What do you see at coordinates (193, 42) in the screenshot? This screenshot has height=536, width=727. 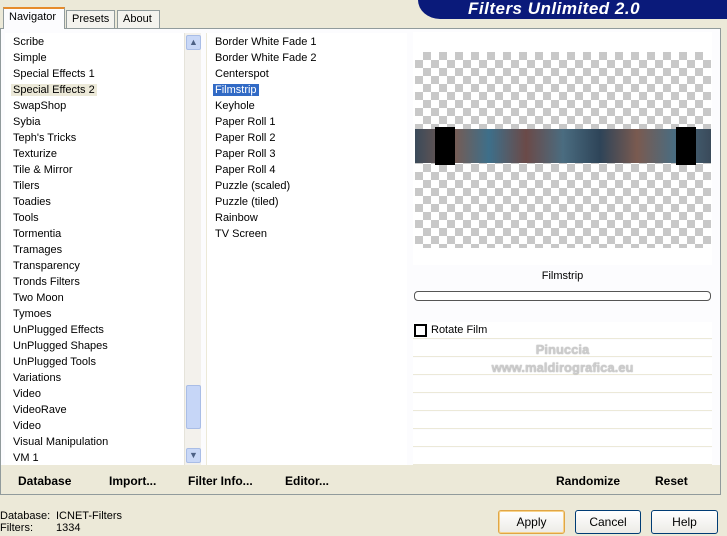 I see `scroll-up-icon: ▲` at bounding box center [193, 42].